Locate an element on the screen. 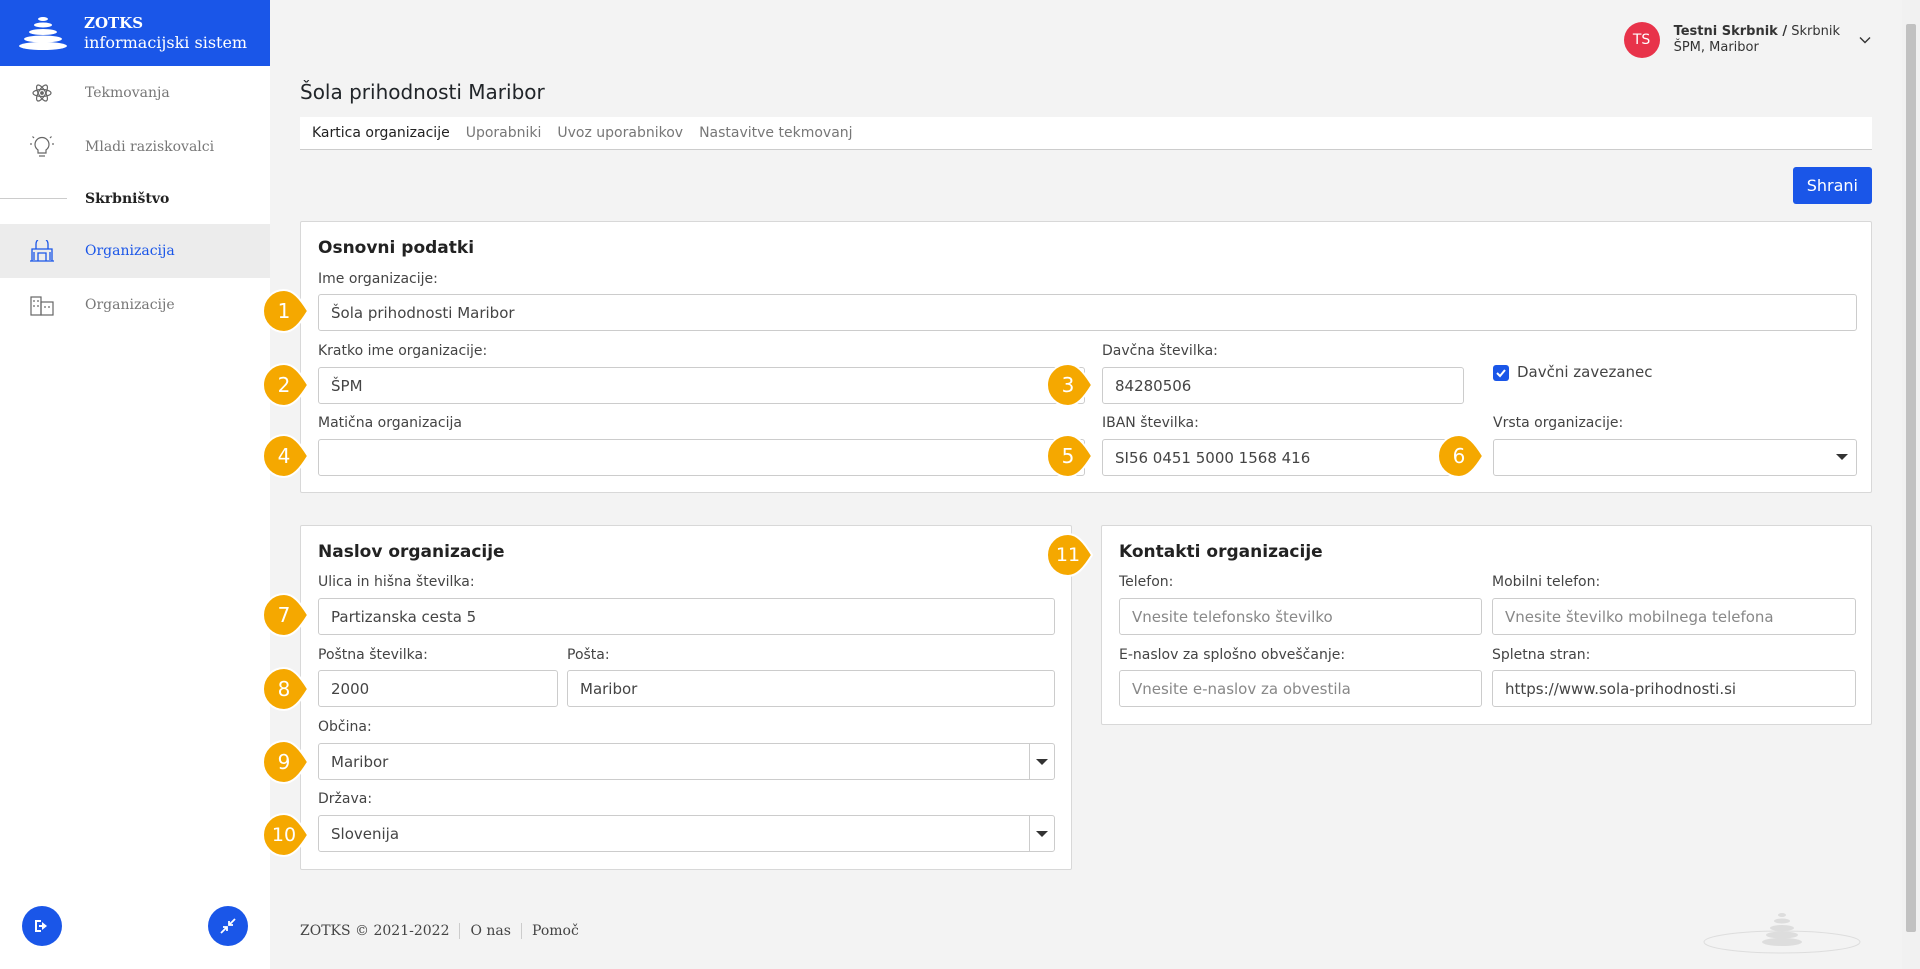 The height and width of the screenshot is (969, 1920). callout-marker: 6 is located at coordinates (1466, 456).